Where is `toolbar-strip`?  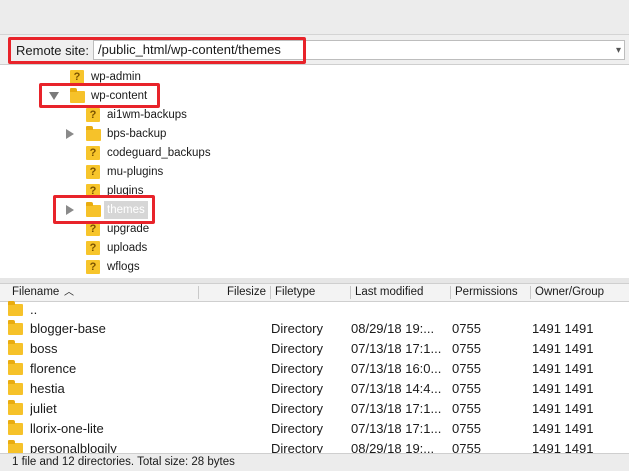 toolbar-strip is located at coordinates (314, 17).